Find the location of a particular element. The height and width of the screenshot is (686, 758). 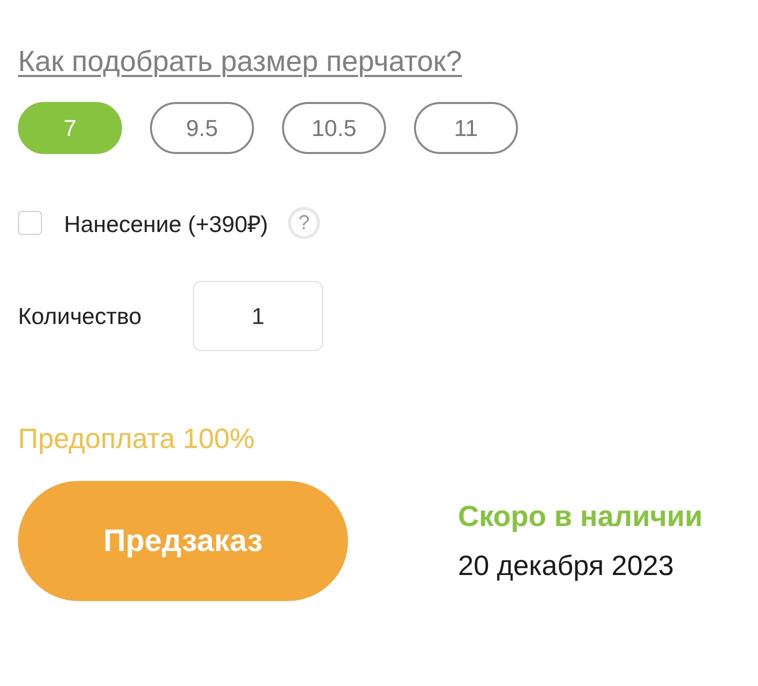

availability-status: Скоро в наличии is located at coordinates (580, 517).